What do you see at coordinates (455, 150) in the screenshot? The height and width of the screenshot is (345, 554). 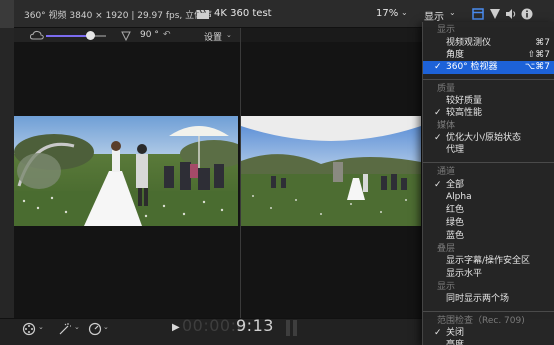 I see `menu-item-label: 代理` at bounding box center [455, 150].